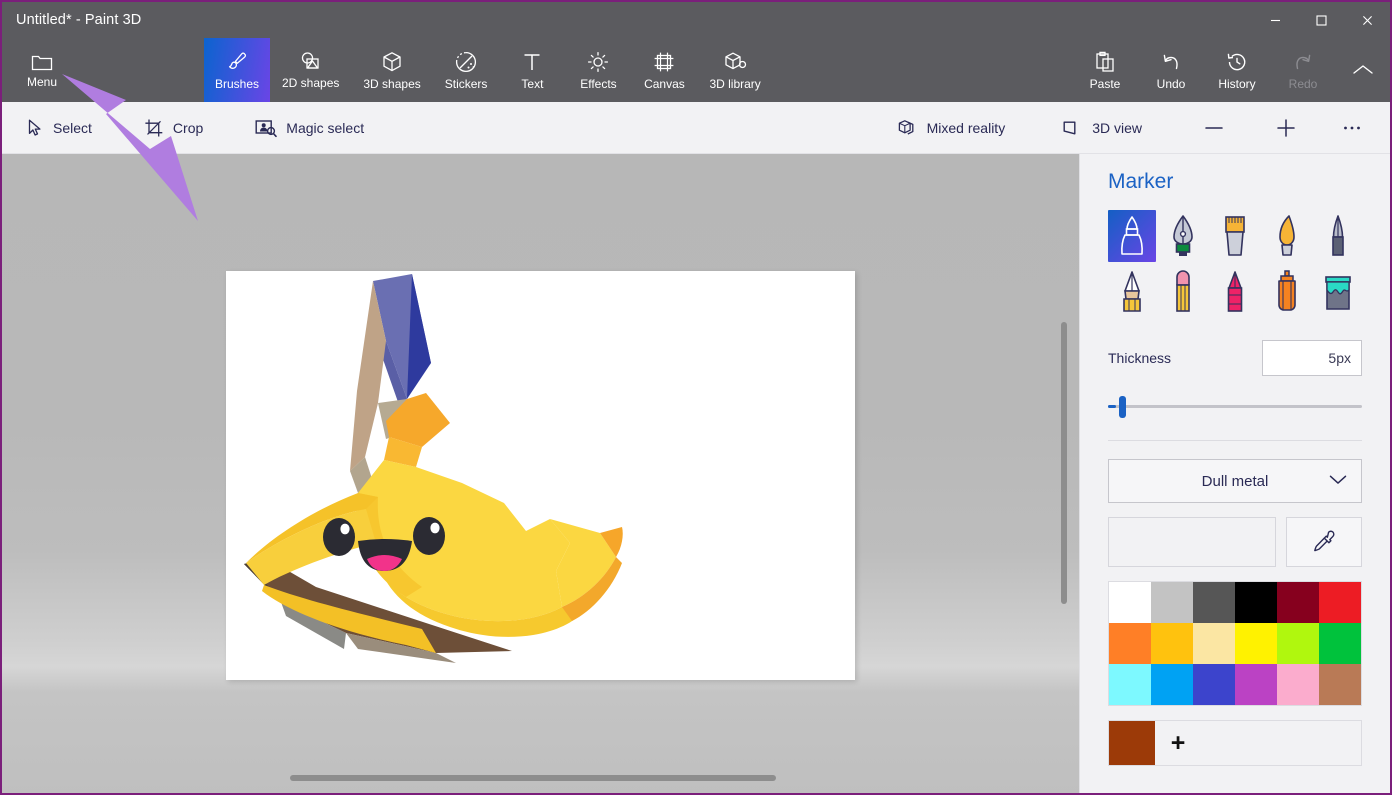 The height and width of the screenshot is (795, 1392). What do you see at coordinates (1214, 128) in the screenshot?
I see `zoom-out-button` at bounding box center [1214, 128].